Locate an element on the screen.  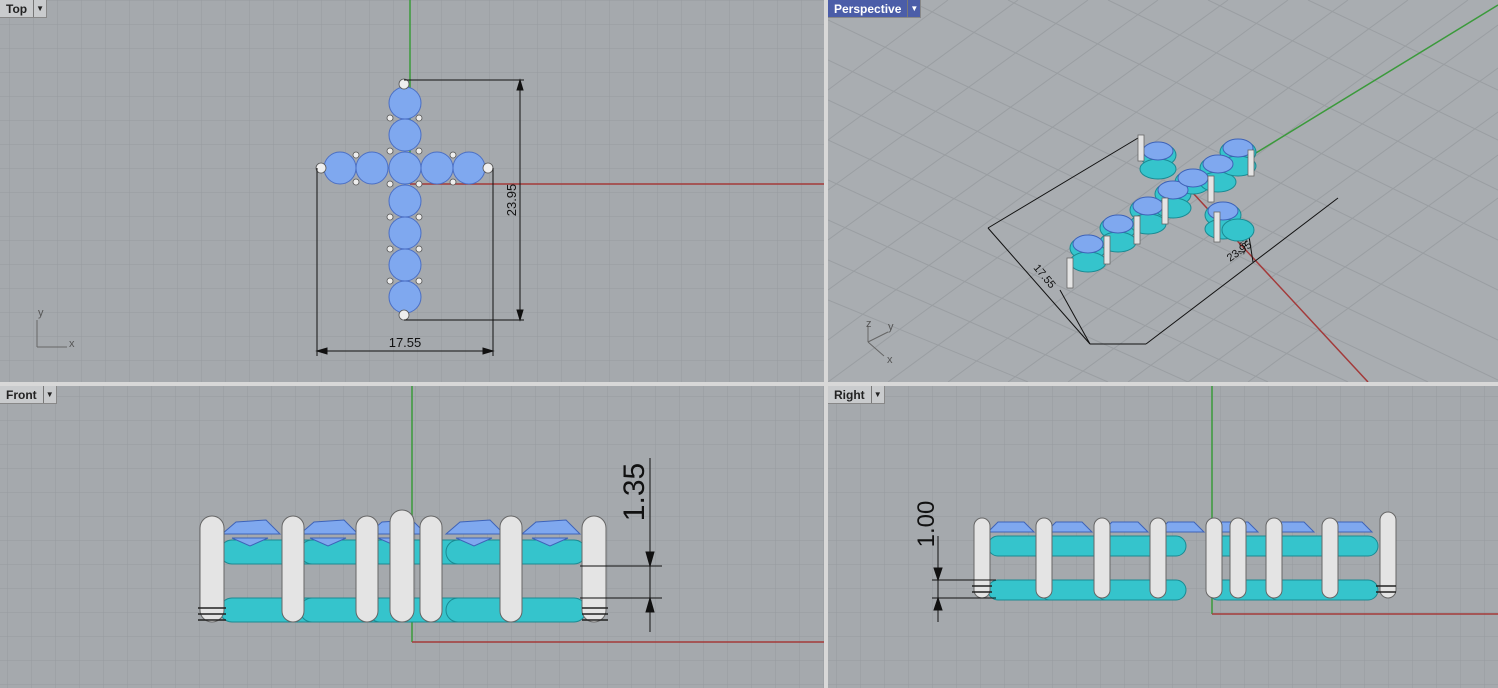
viewport-tab-label: Perspective is located at coordinates (868, 8).